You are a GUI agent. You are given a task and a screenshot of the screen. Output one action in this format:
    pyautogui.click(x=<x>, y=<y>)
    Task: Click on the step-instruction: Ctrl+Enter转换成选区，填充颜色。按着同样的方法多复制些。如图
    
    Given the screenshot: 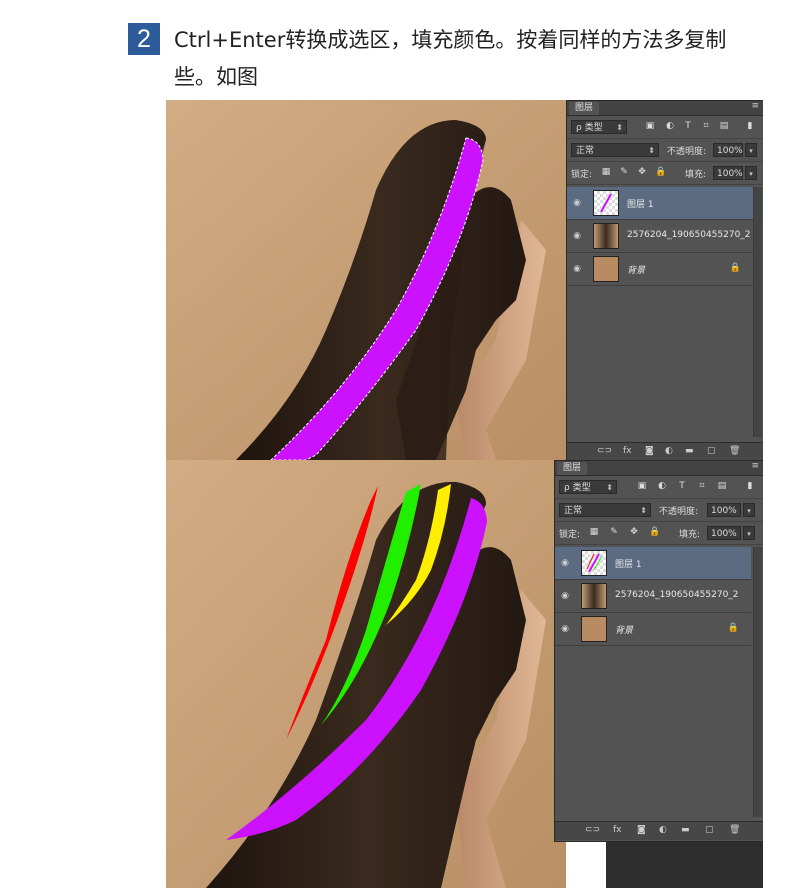 What is the action you would take?
    pyautogui.click(x=450, y=58)
    